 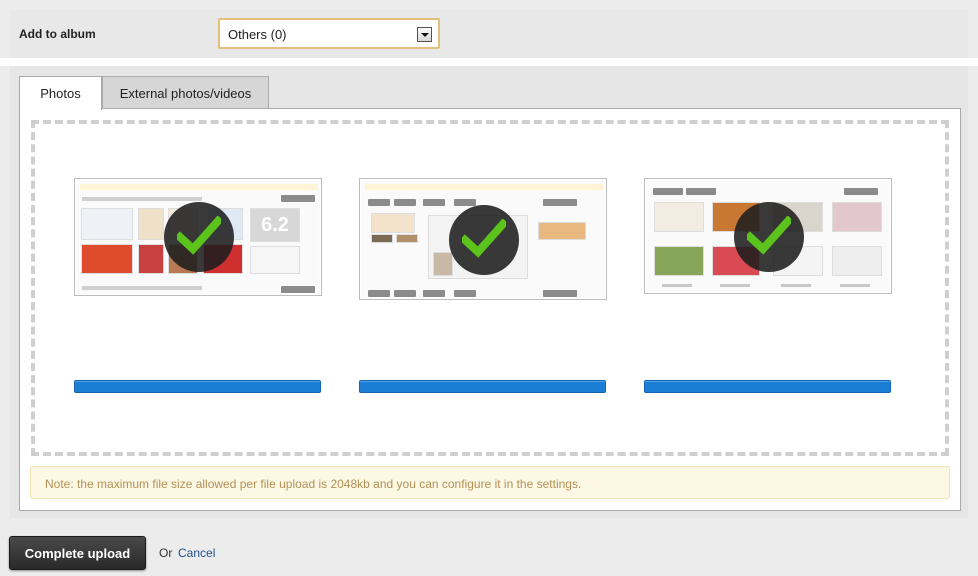 I want to click on album-select: Others (0), so click(x=329, y=33).